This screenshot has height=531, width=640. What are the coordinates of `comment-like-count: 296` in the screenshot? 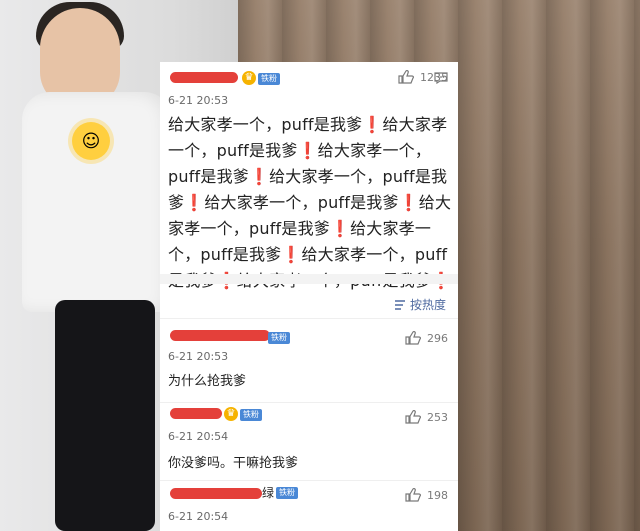 It's located at (437, 338).